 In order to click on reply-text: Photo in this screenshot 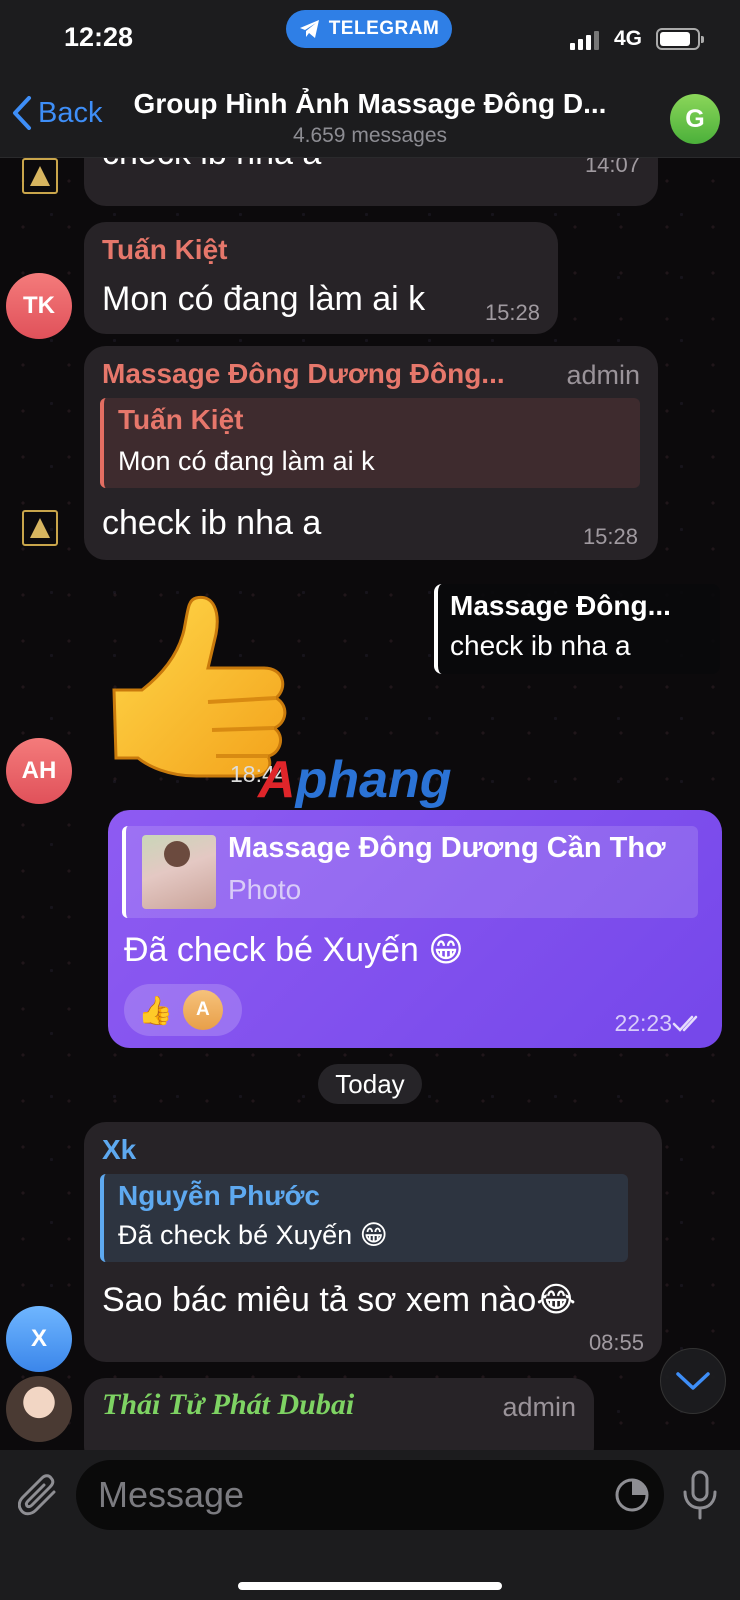, I will do `click(265, 889)`.